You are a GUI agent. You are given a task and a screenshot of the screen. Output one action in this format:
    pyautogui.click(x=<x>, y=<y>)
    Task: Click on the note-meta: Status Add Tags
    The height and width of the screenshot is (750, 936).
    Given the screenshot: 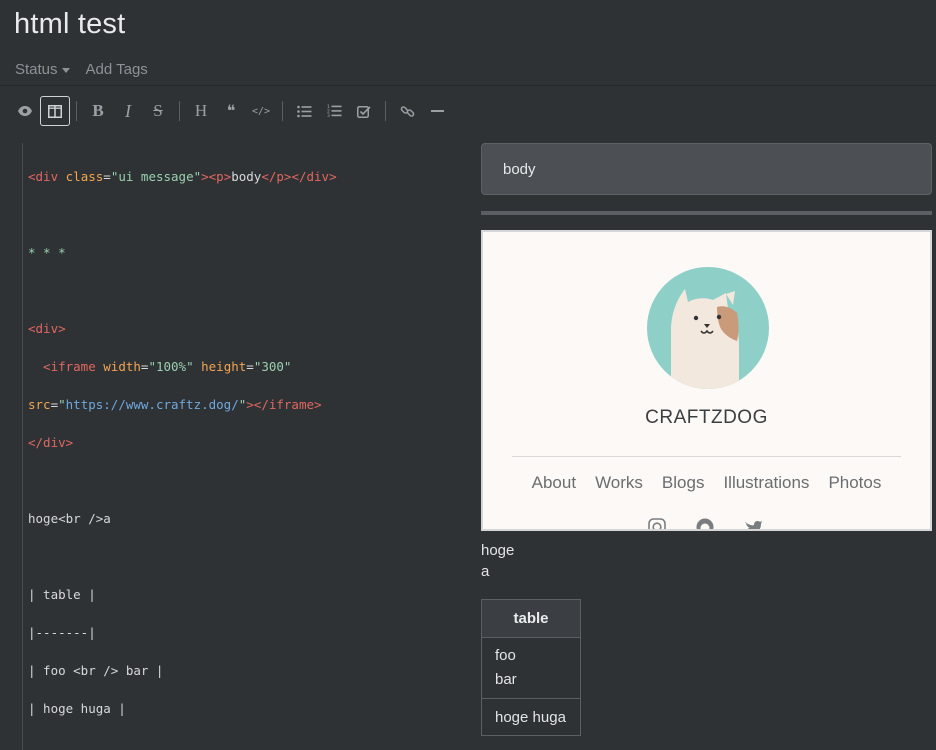 What is the action you would take?
    pyautogui.click(x=81, y=69)
    